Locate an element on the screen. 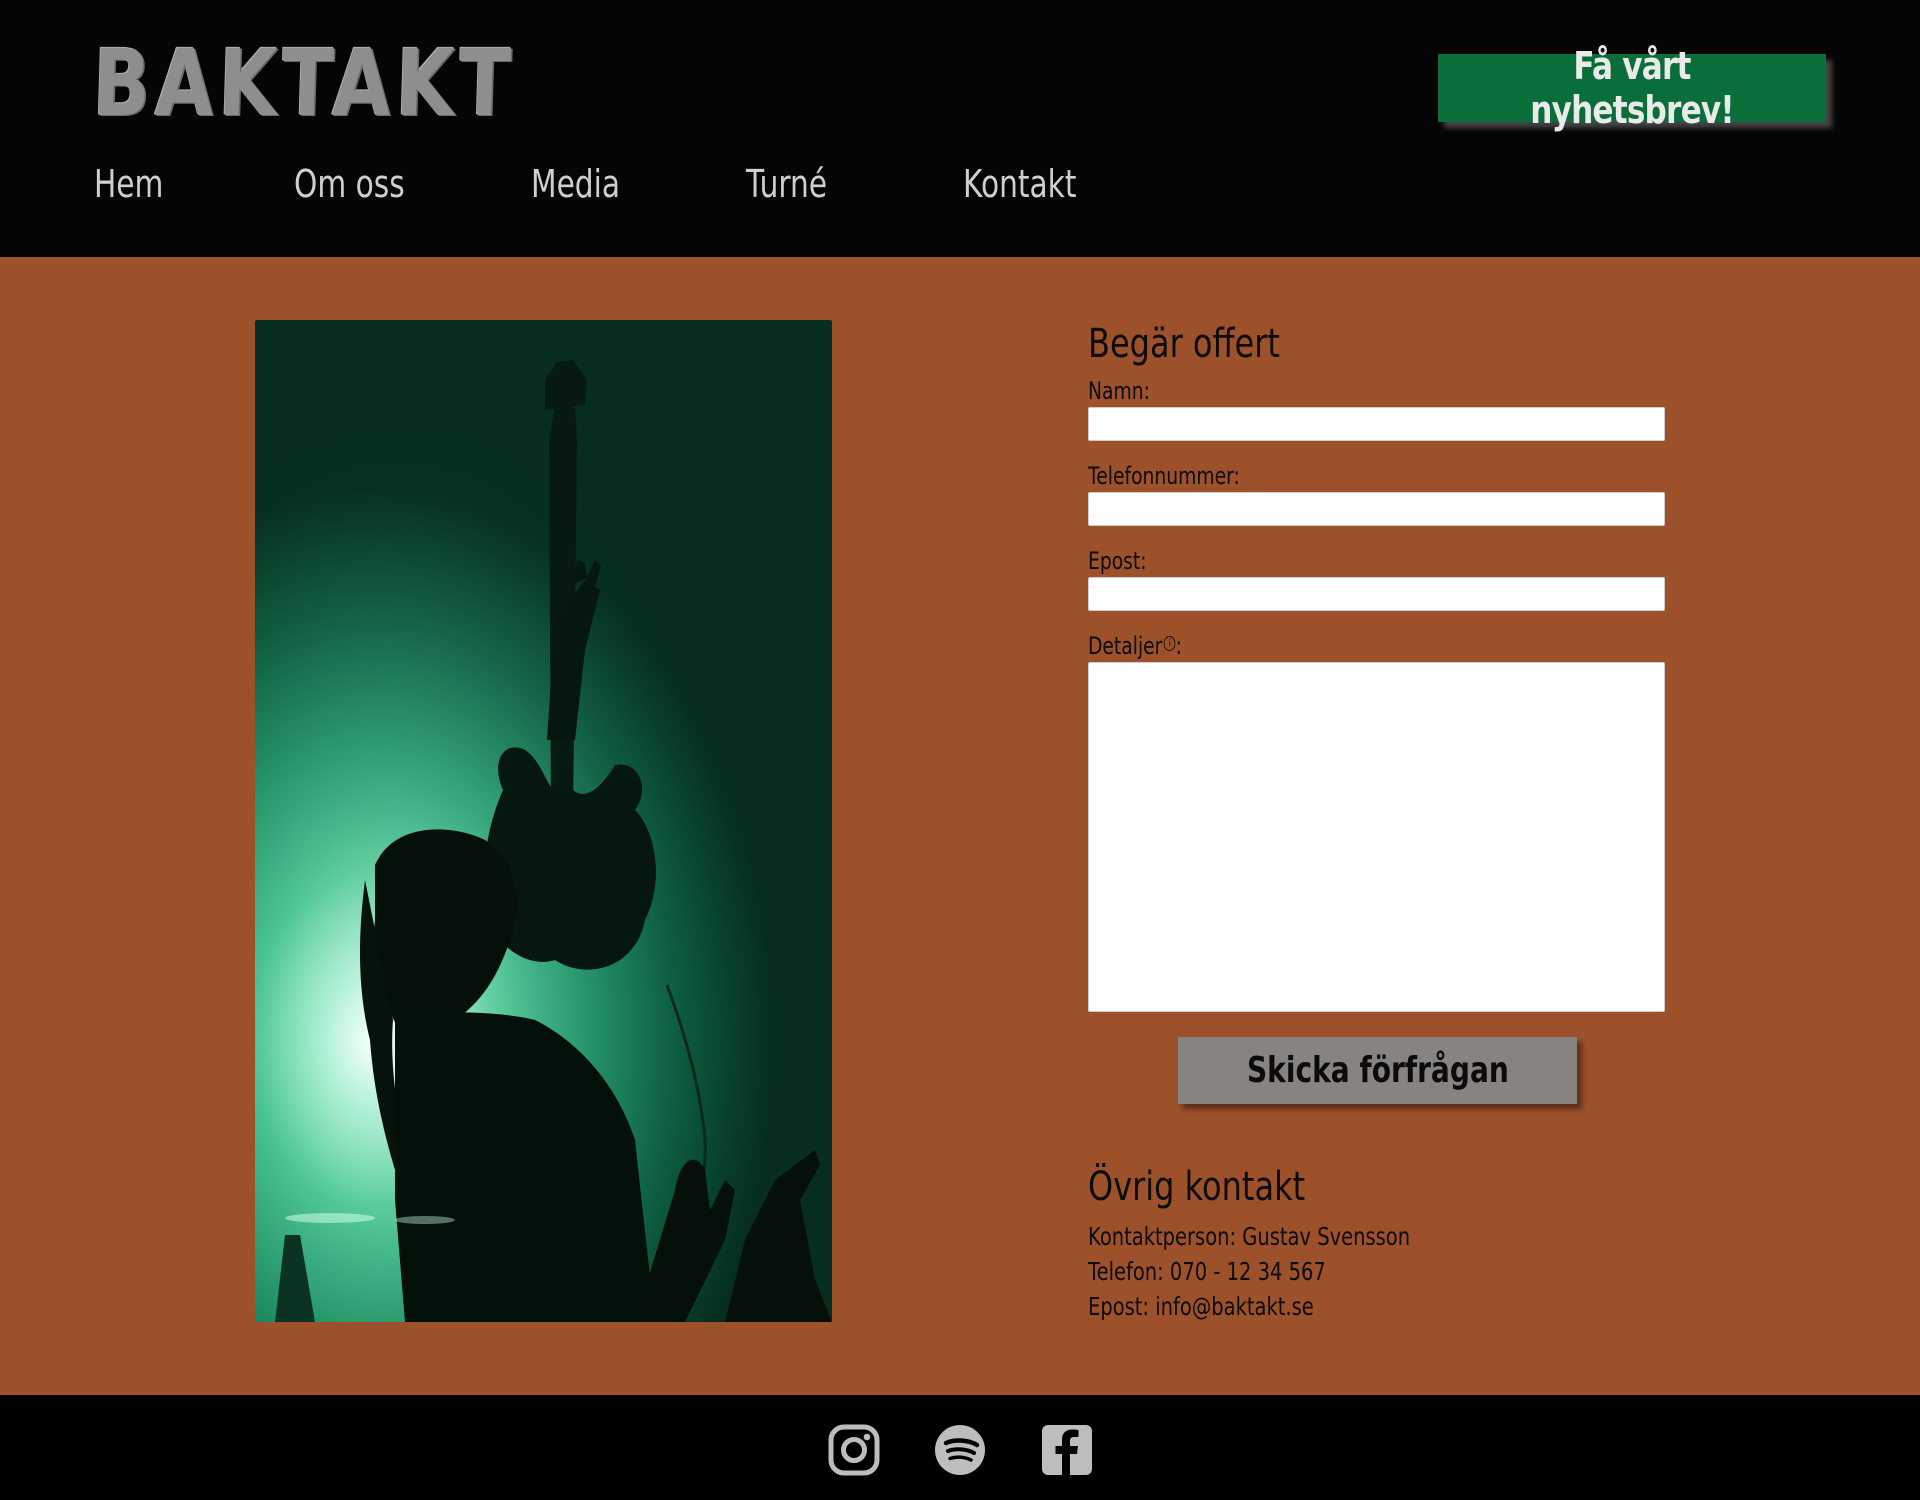 The width and height of the screenshot is (1920, 1500). facebook-icon is located at coordinates (1067, 1450).